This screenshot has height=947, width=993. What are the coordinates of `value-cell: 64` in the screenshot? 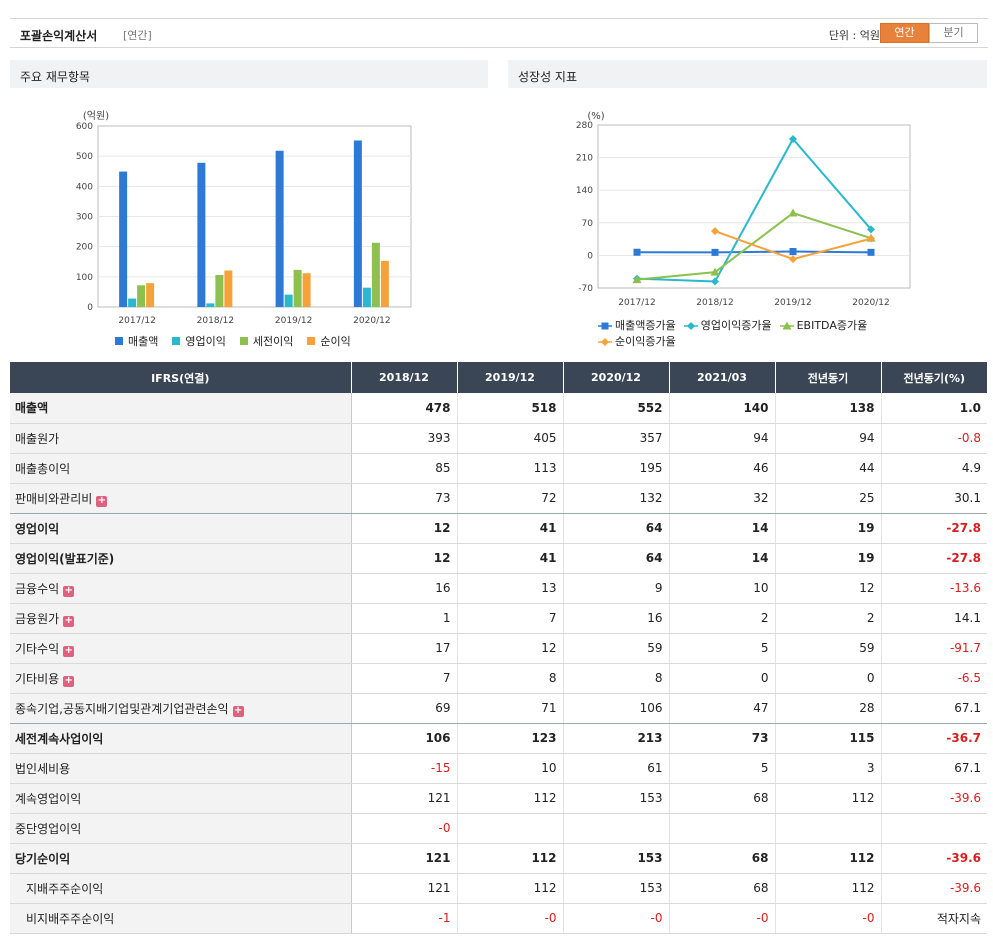 It's located at (616, 528).